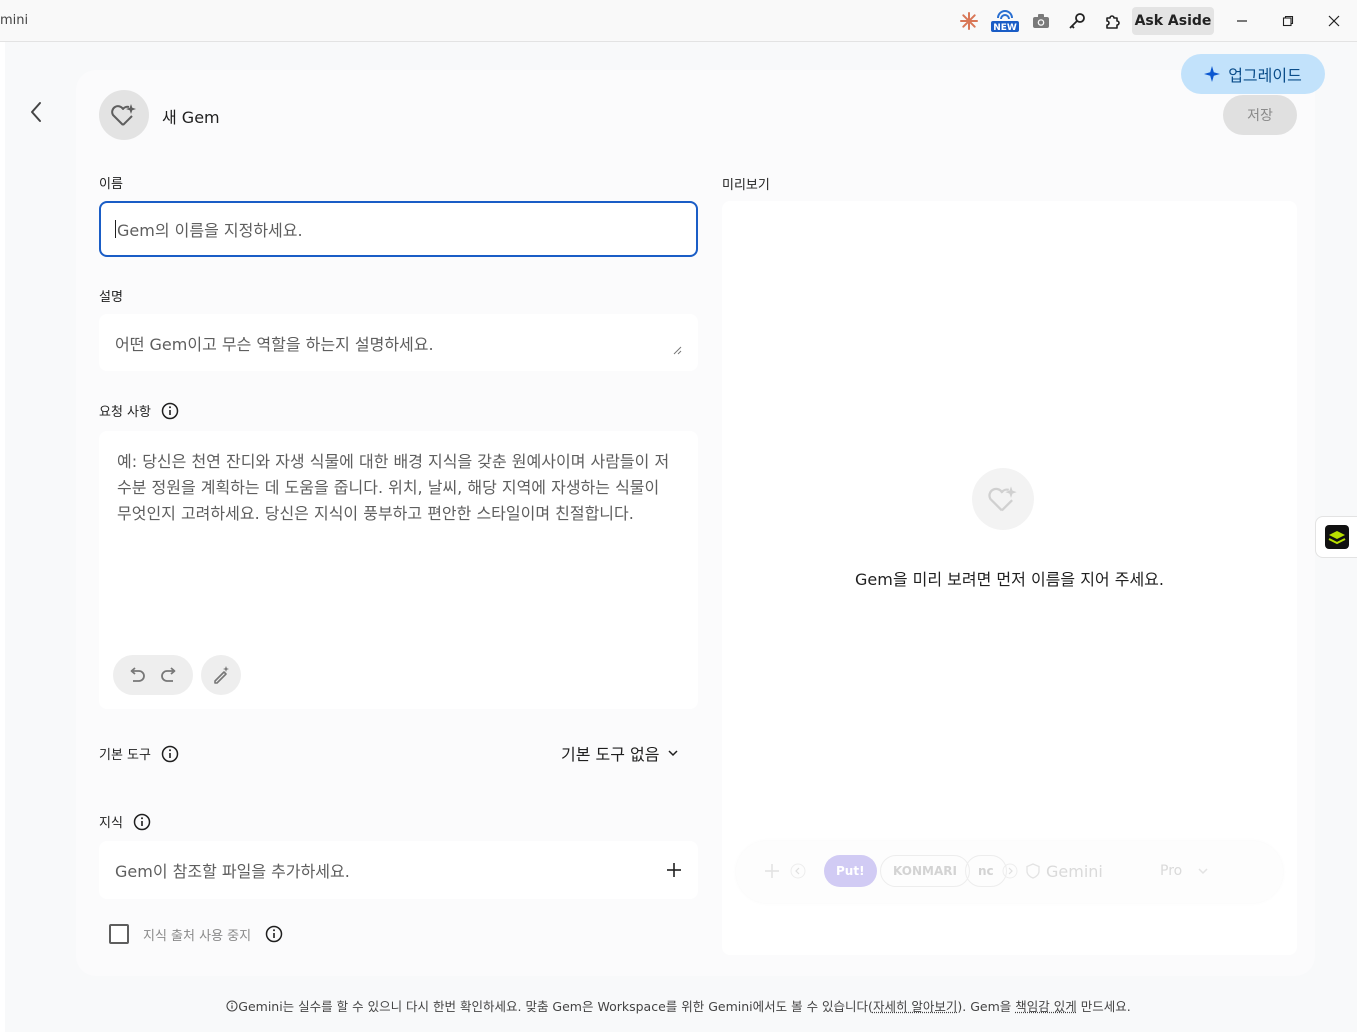  Describe the element at coordinates (119, 934) in the screenshot. I see `stop-sources-checkbox` at that location.